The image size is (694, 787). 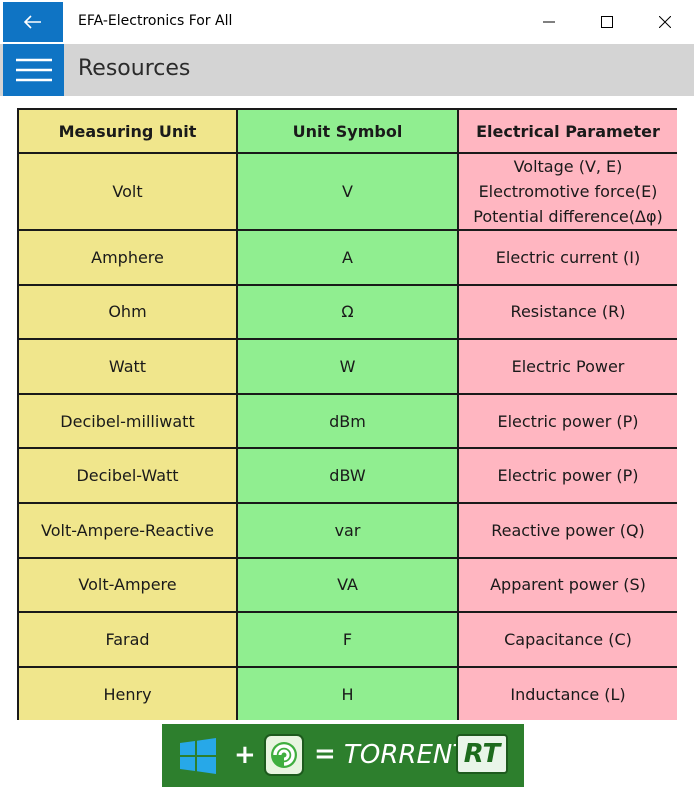 I want to click on cell-symbol: var, so click(x=347, y=530).